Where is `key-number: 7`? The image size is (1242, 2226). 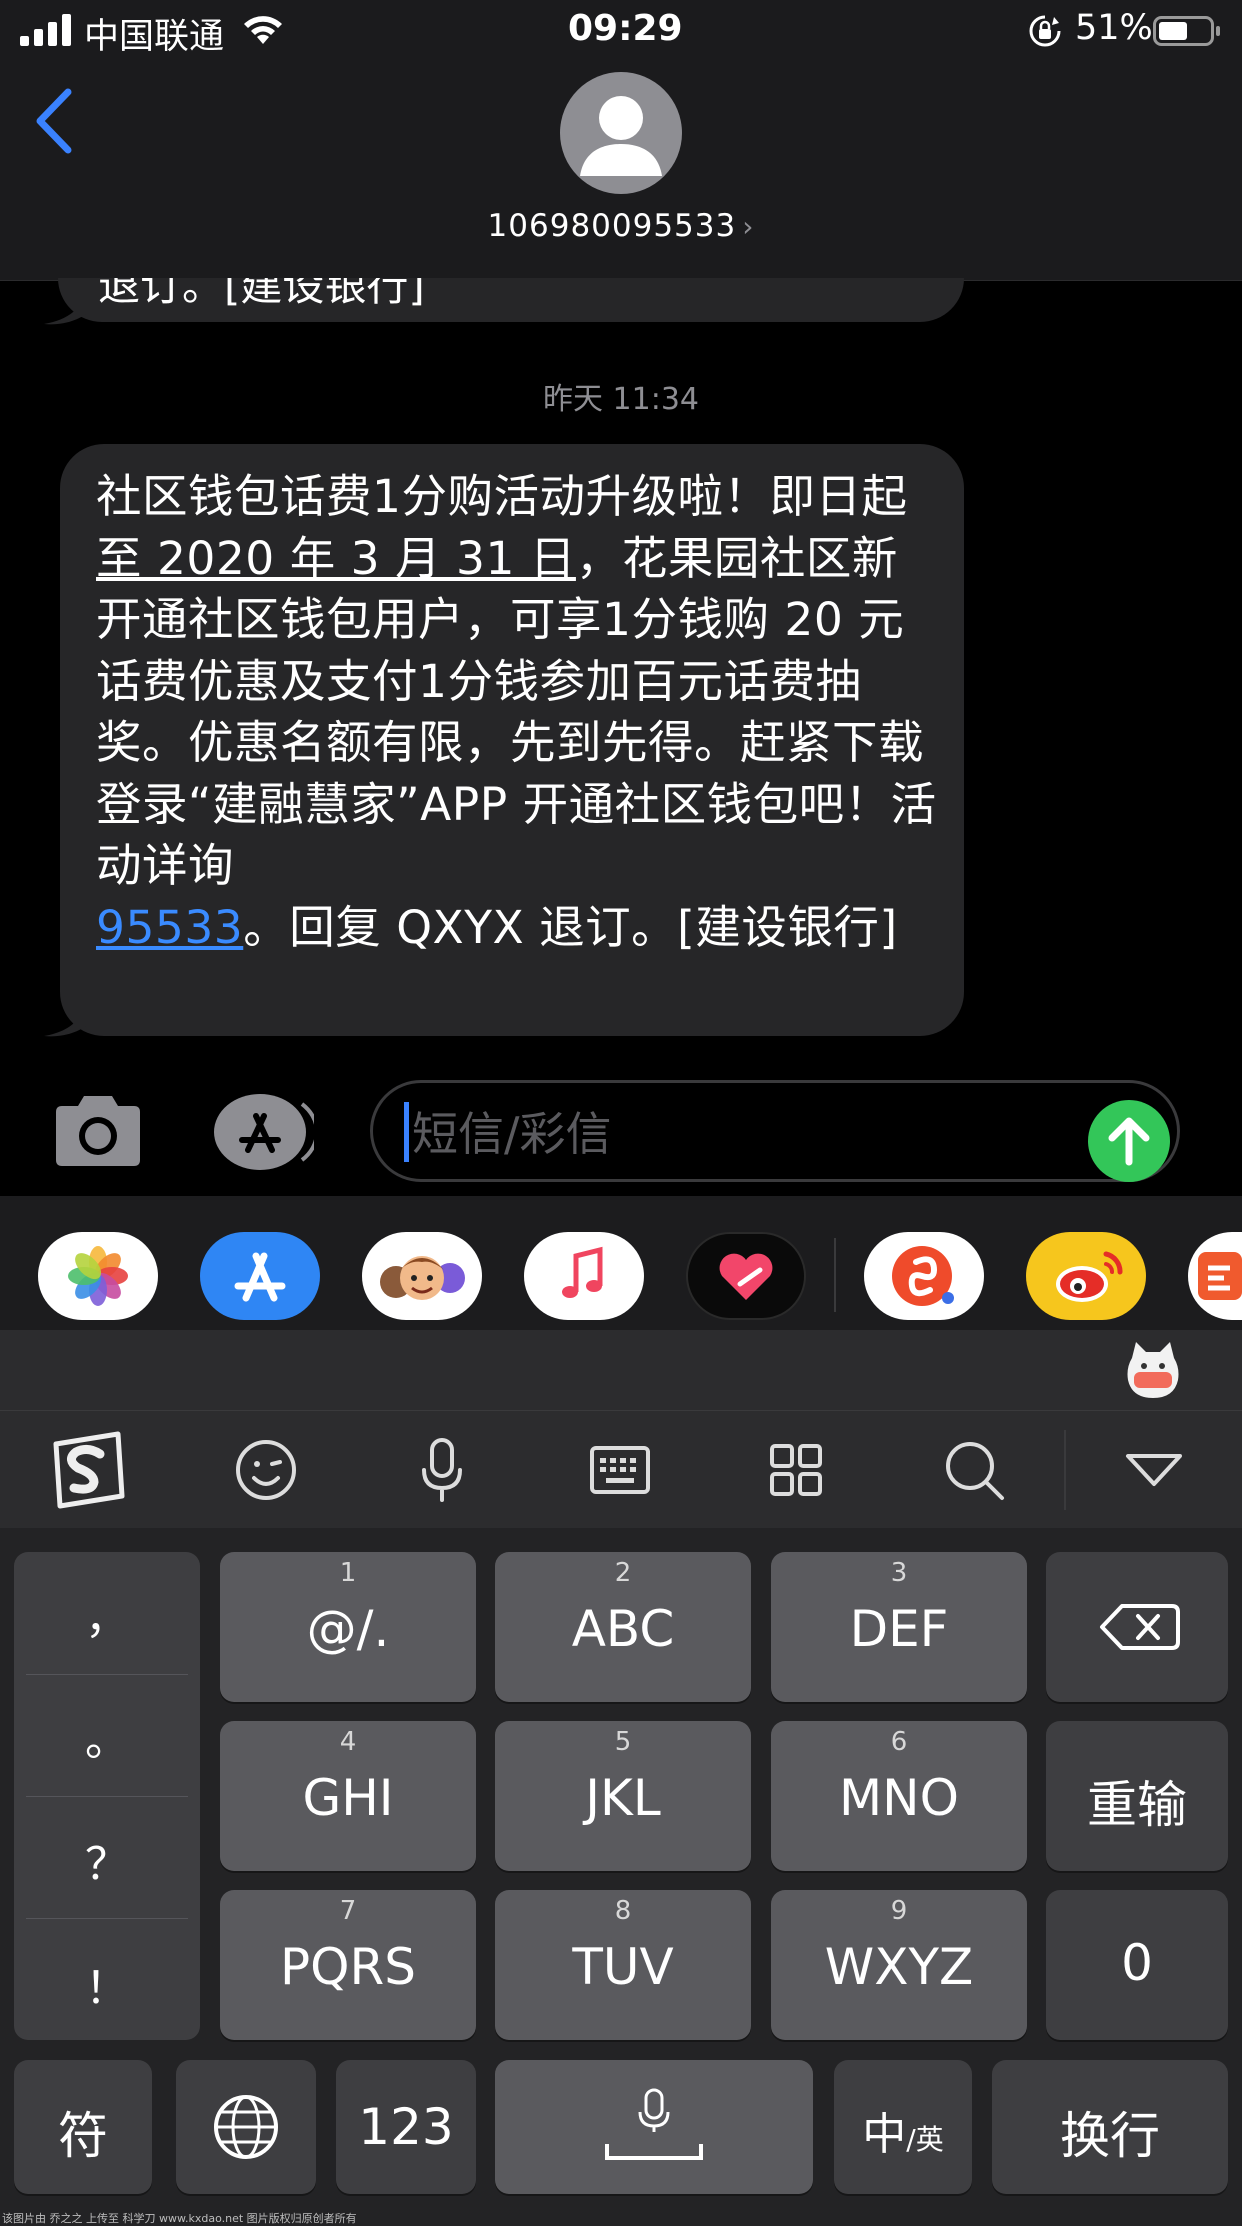 key-number: 7 is located at coordinates (348, 1911).